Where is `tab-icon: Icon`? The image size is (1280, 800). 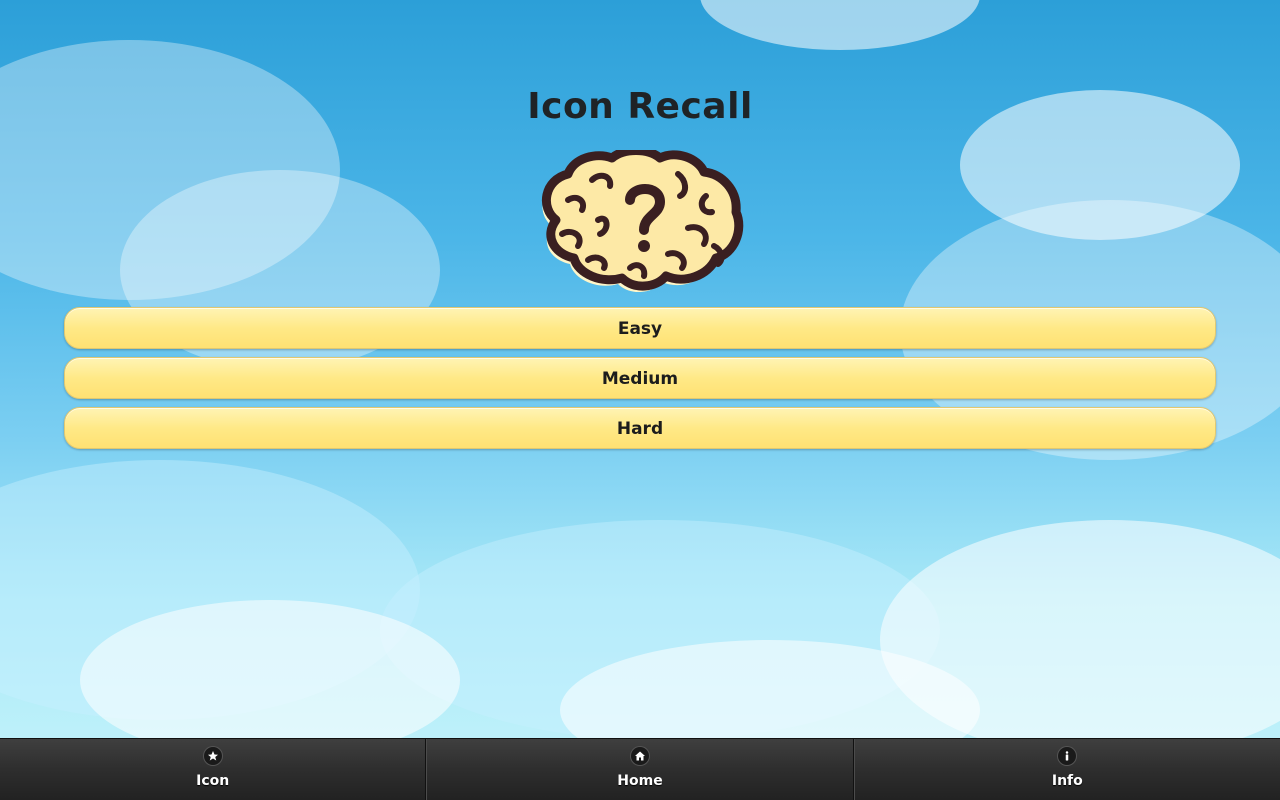
tab-icon: Icon is located at coordinates (213, 769).